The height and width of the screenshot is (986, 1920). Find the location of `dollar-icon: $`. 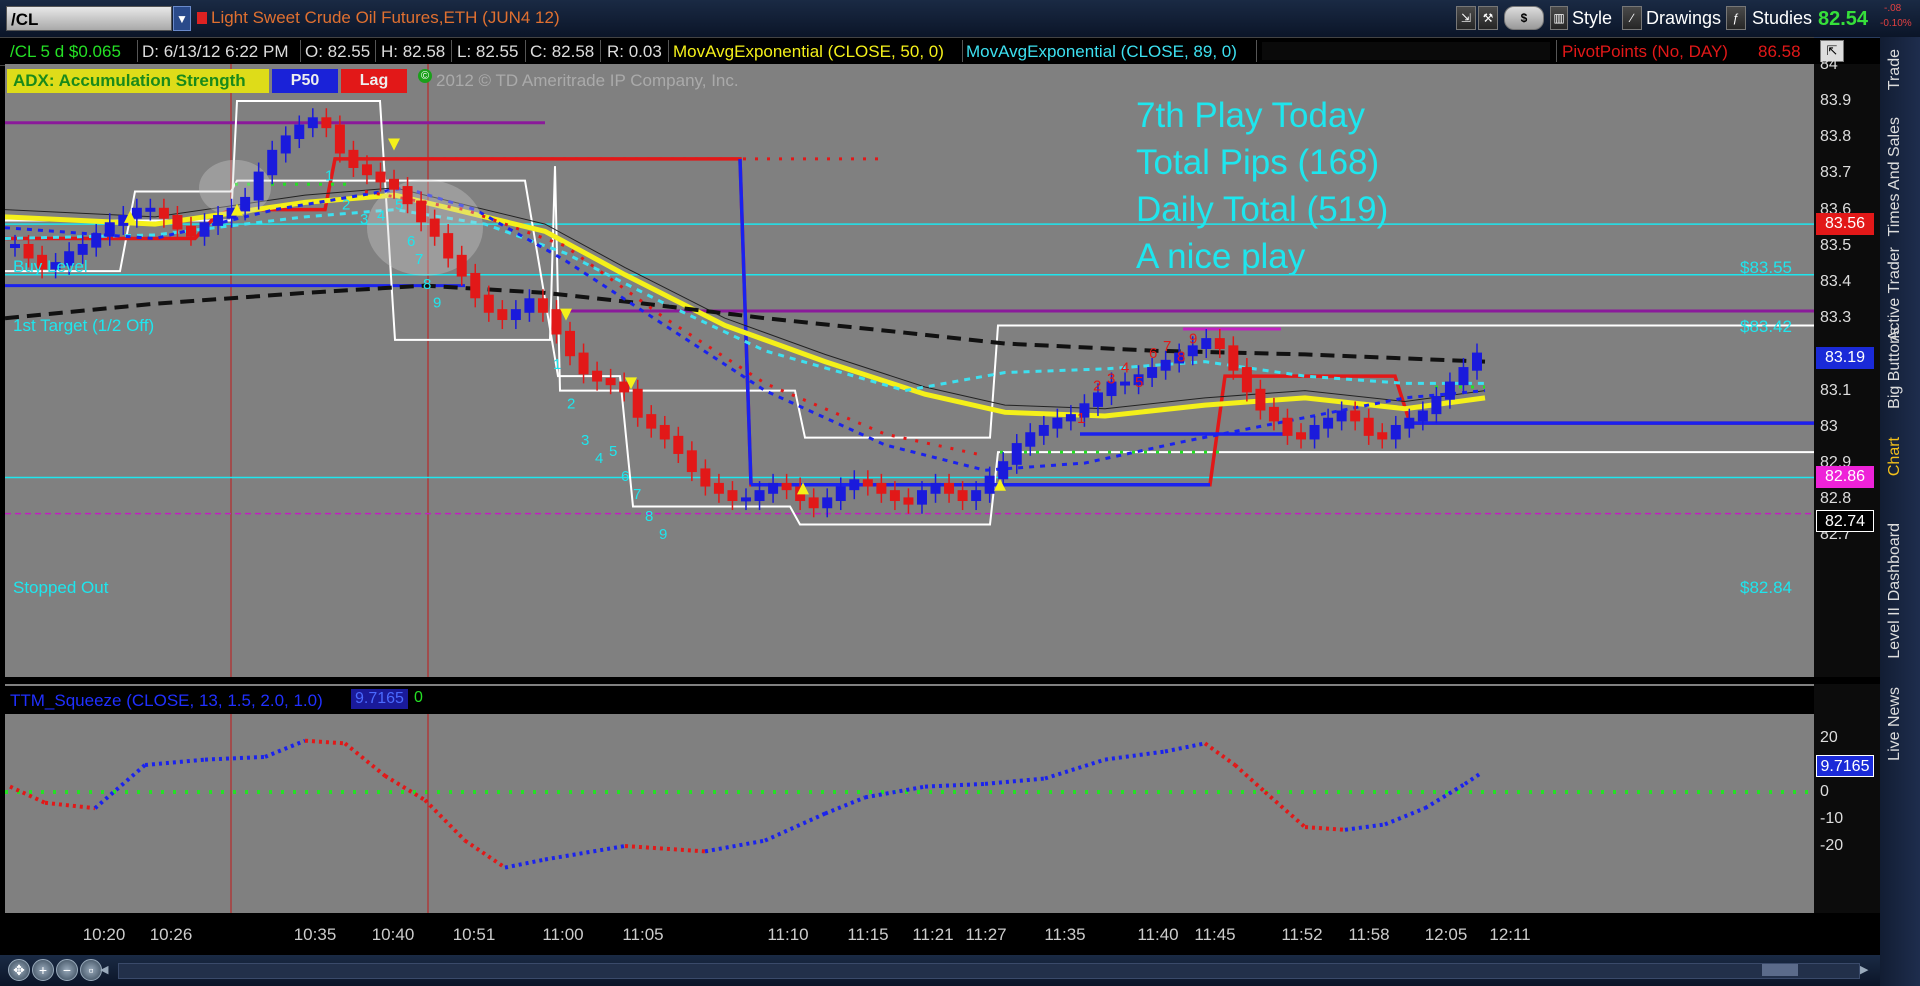

dollar-icon: $ is located at coordinates (1524, 18).